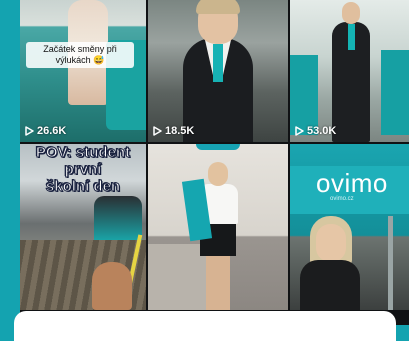 Image resolution: width=409 pixels, height=341 pixels. Describe the element at coordinates (83, 227) in the screenshot. I see `video-tile-4: POV: student první školní den` at that location.